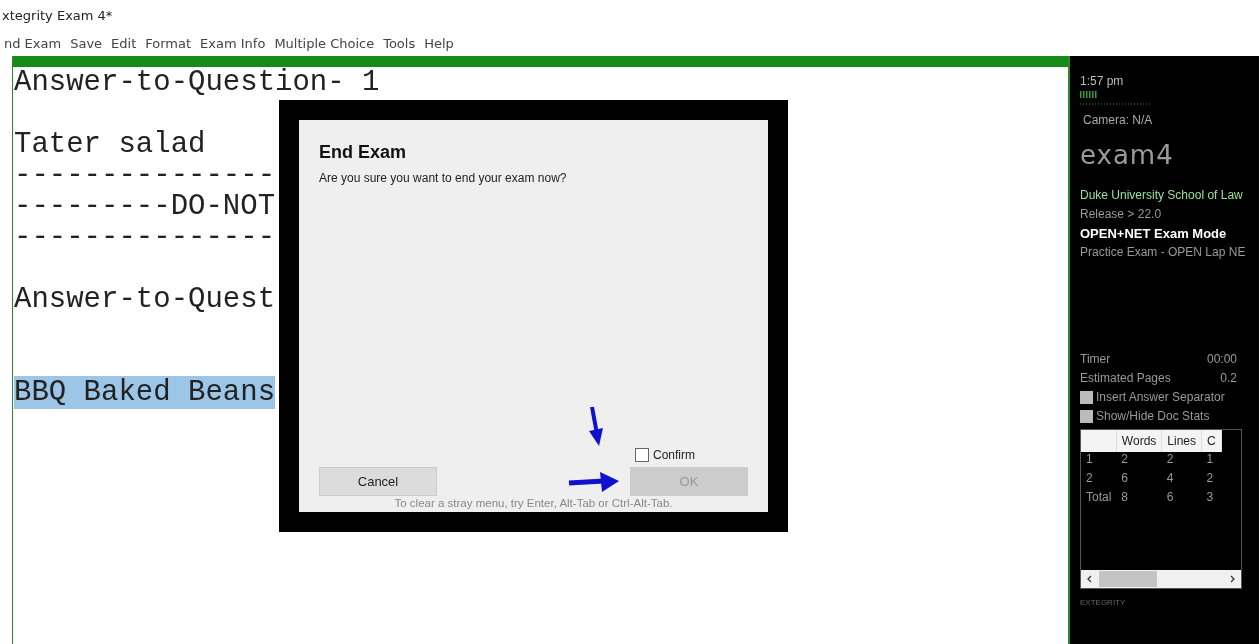 Image resolution: width=1259 pixels, height=644 pixels. Describe the element at coordinates (145, 299) in the screenshot. I see `answer-text: Answer-to-Quest` at that location.